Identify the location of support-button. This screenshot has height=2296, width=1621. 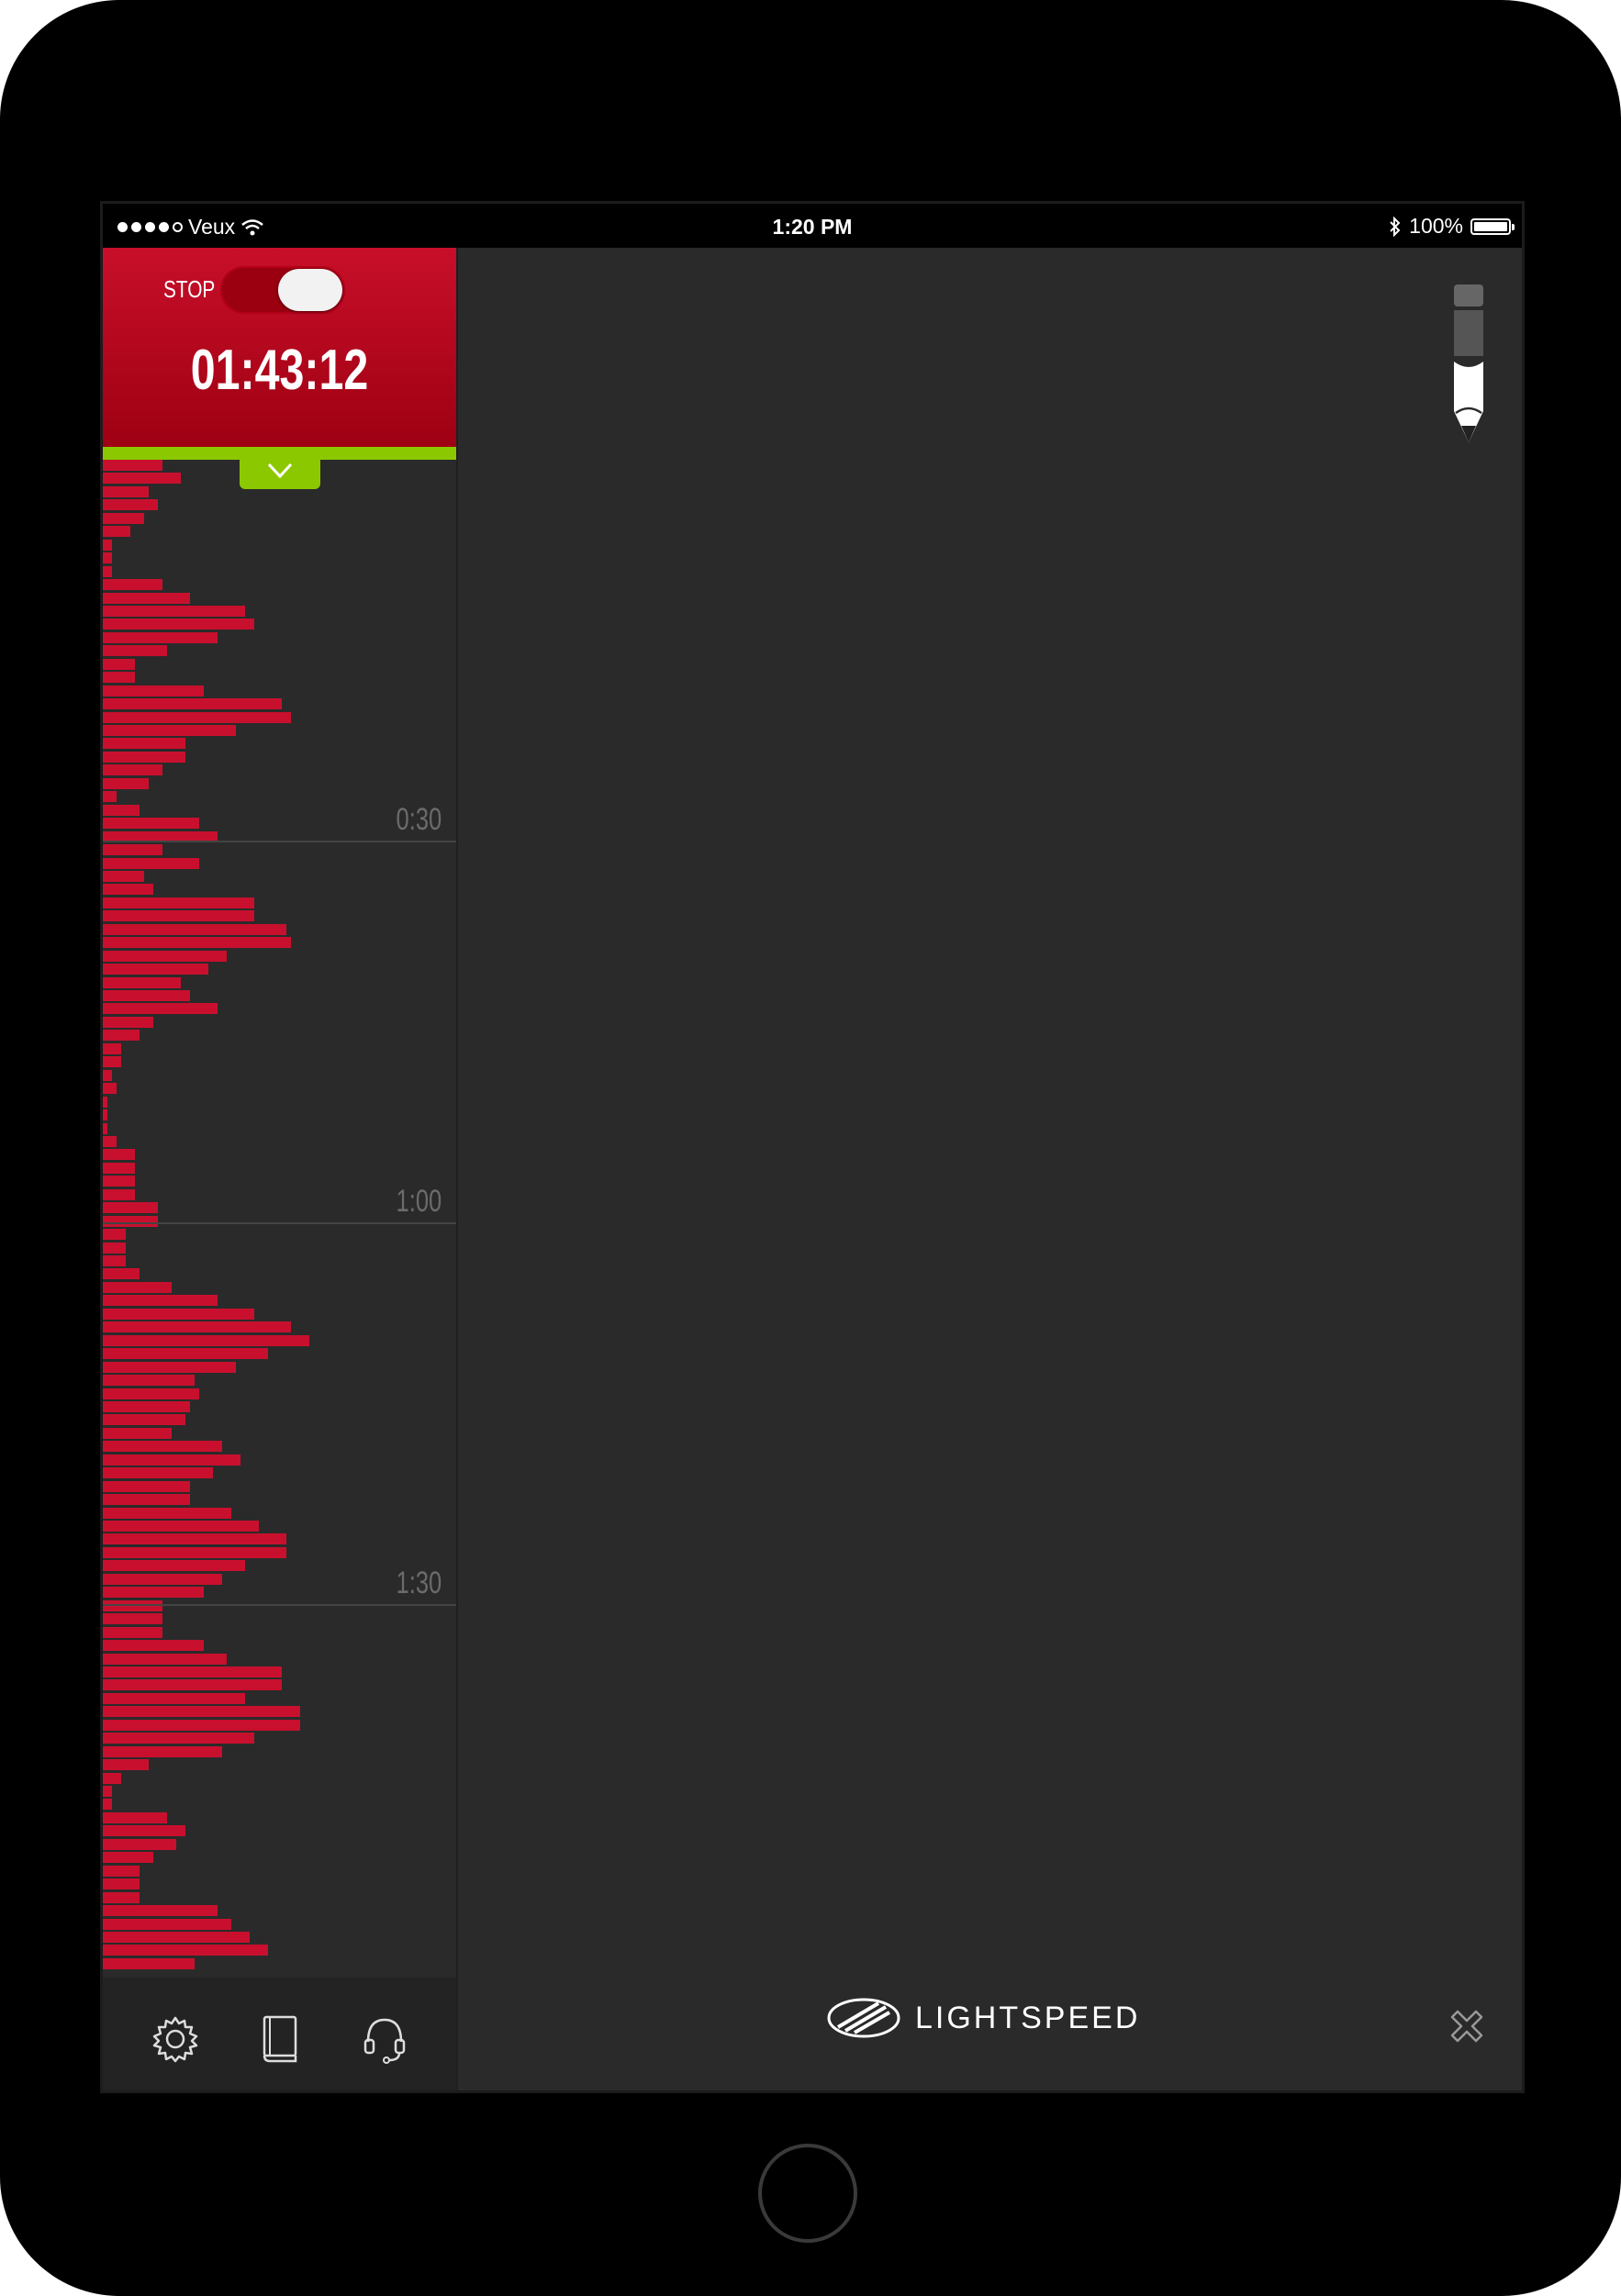
(384, 2039).